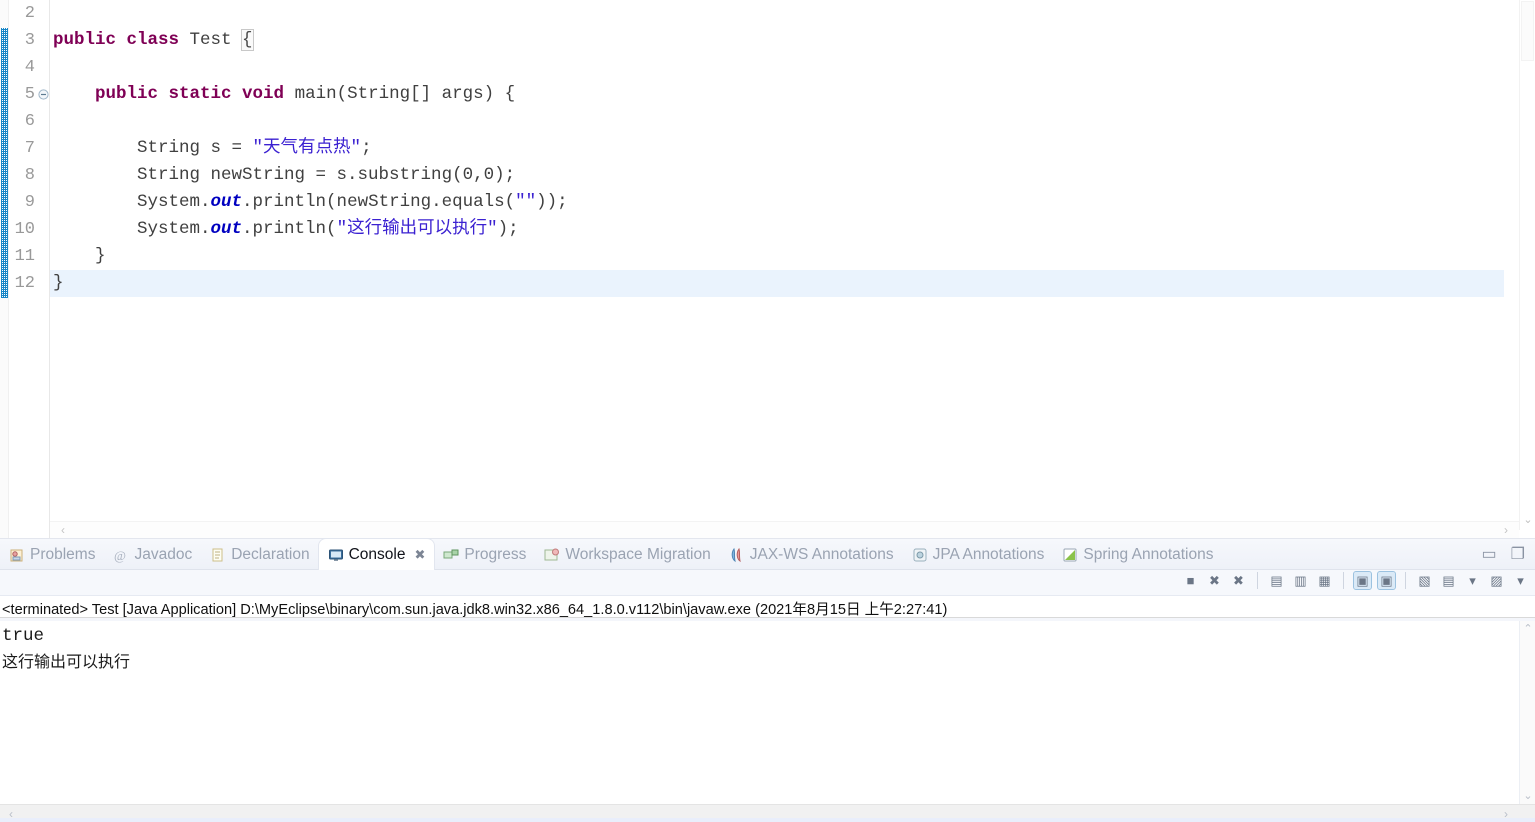 The width and height of the screenshot is (1535, 822). Describe the element at coordinates (1506, 530) in the screenshot. I see `scroll-right-icon: ›` at that location.